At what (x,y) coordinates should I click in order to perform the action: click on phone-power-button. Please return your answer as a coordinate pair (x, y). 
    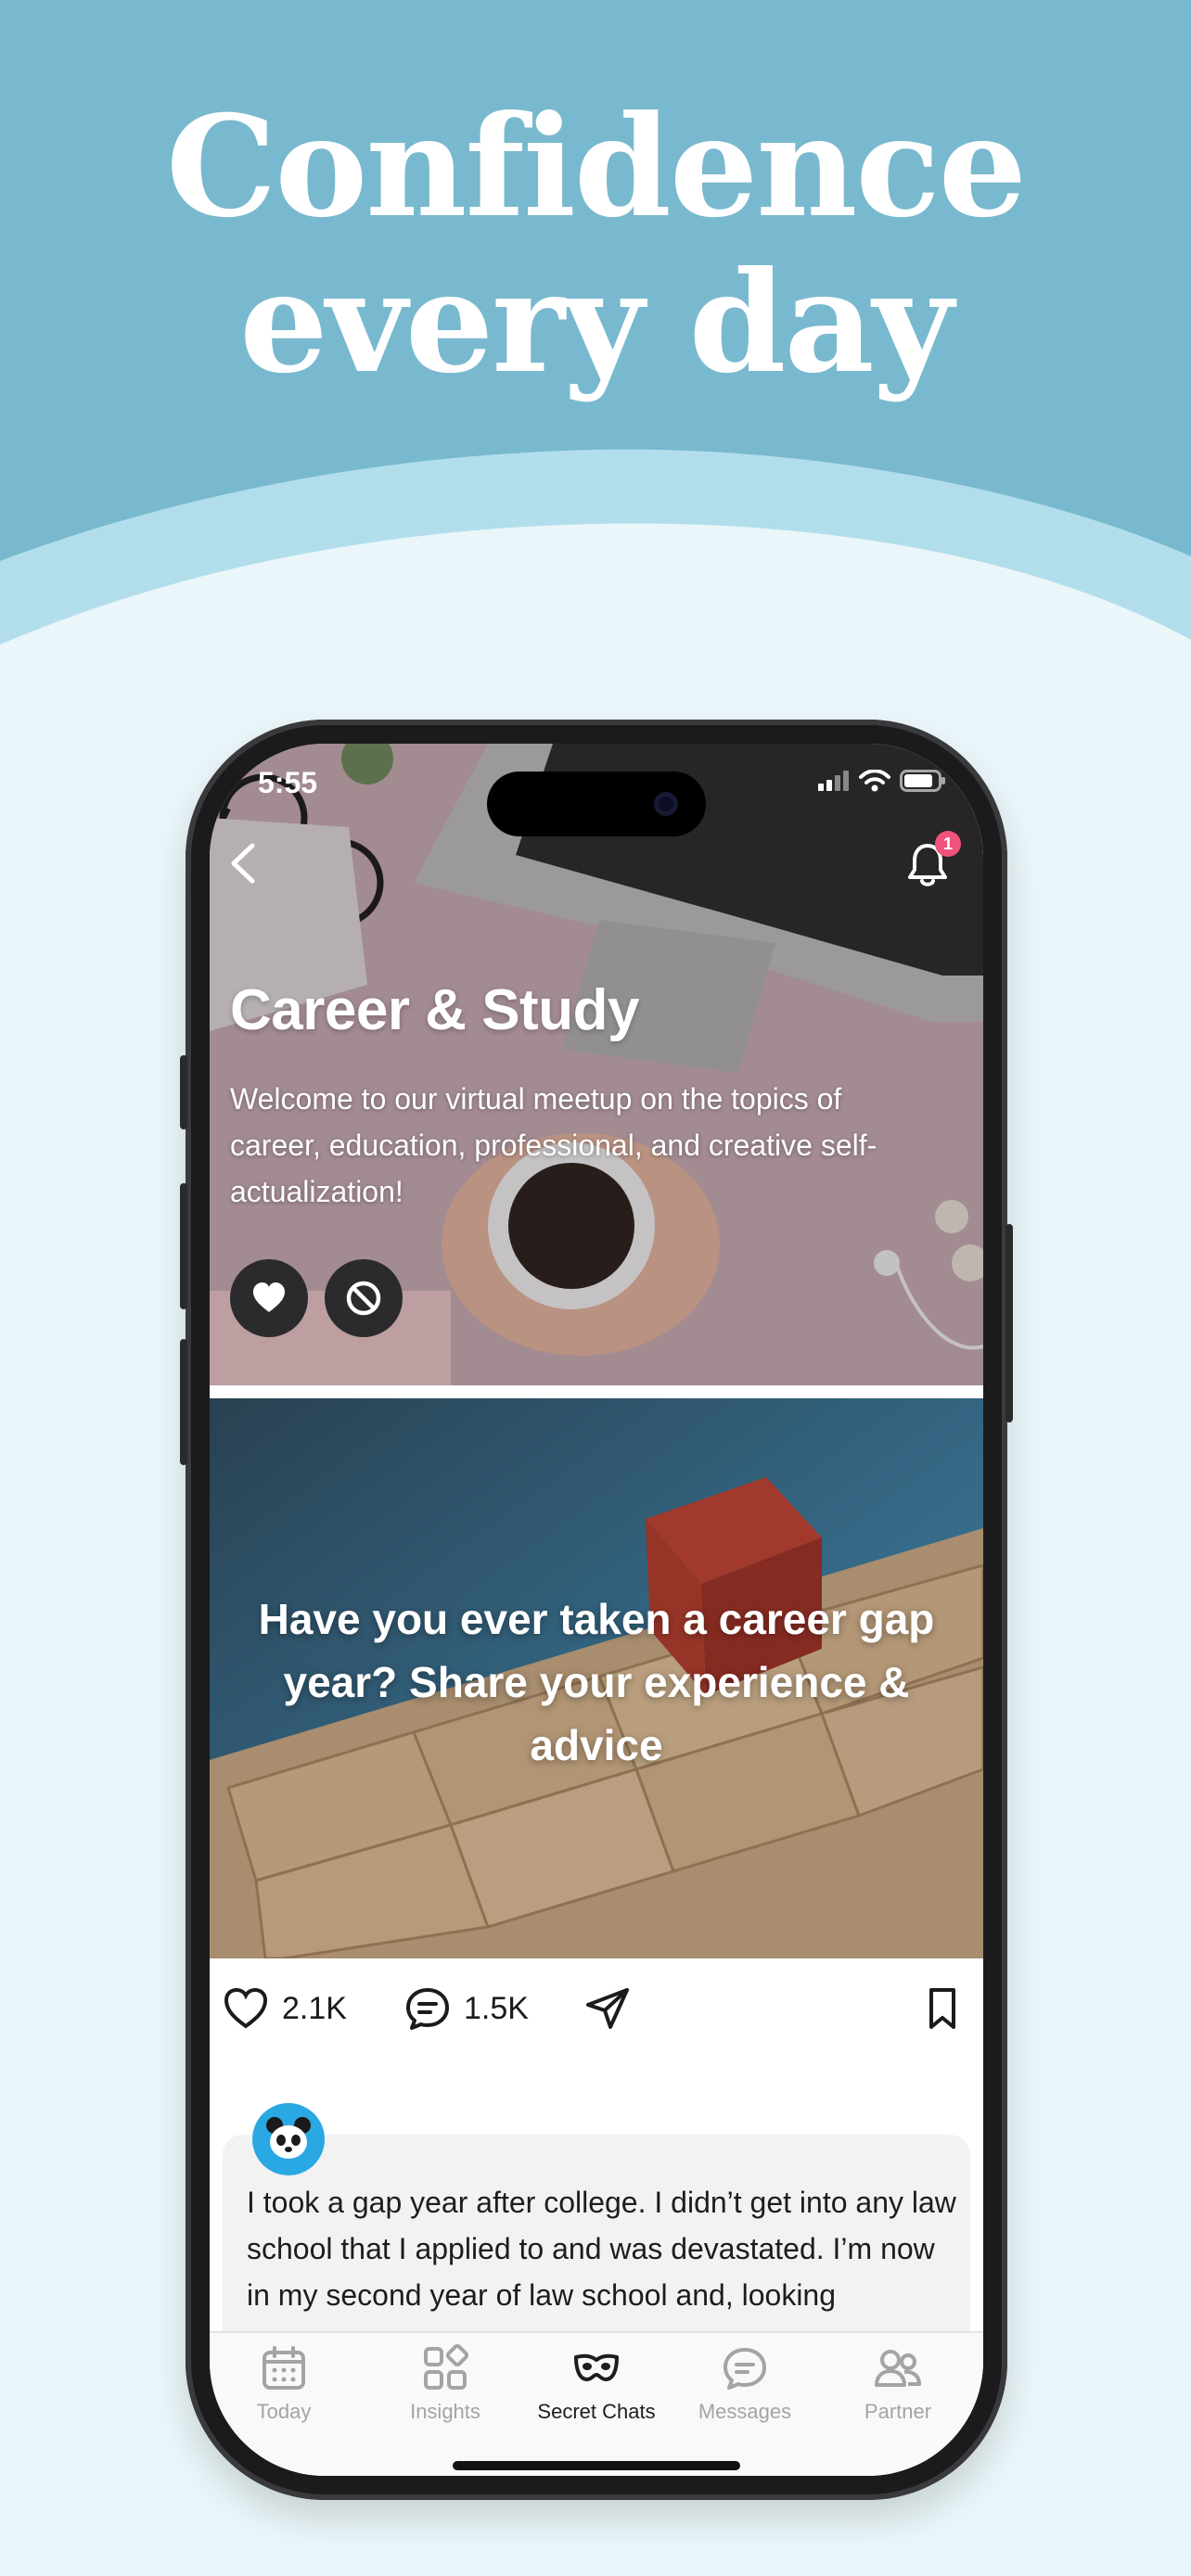
    Looking at the image, I should click on (1009, 1323).